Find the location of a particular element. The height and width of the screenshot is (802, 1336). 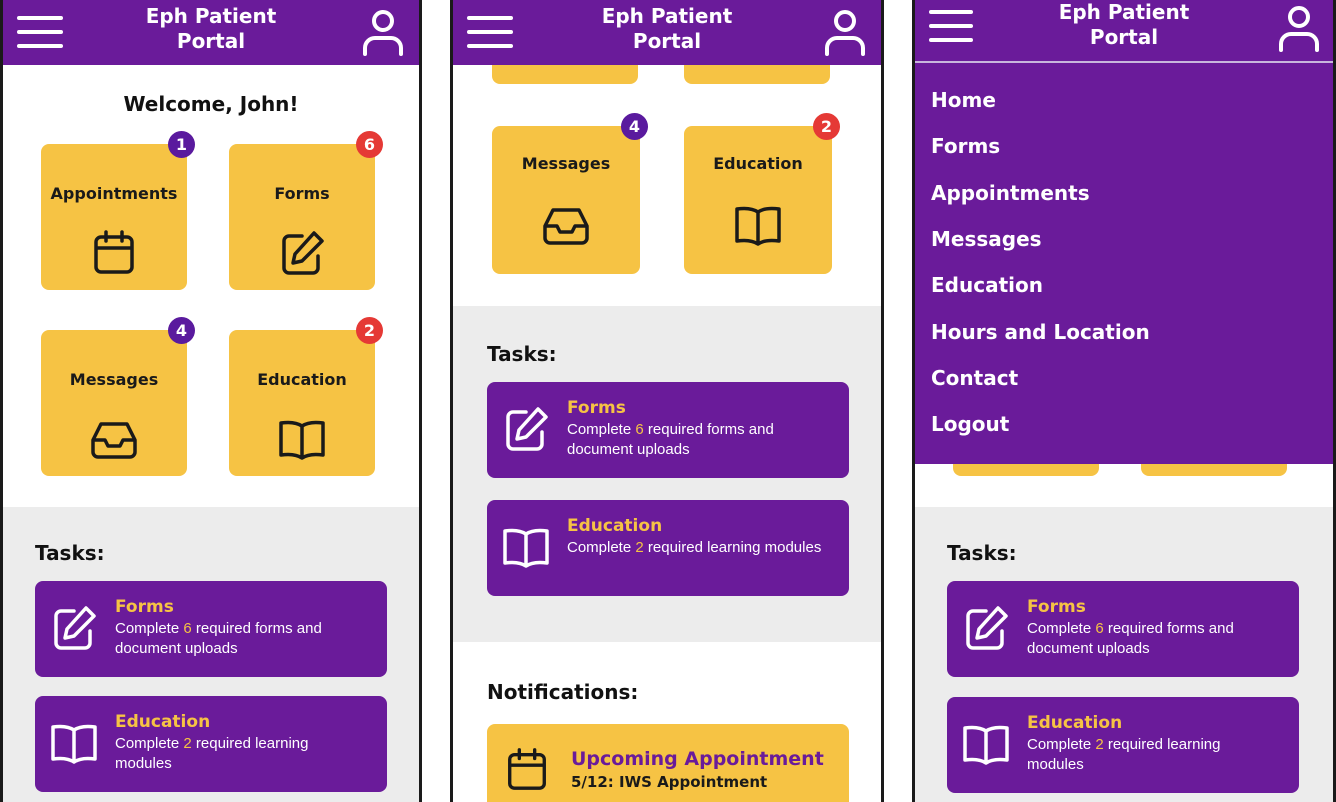

tile-forms: Forms 6 is located at coordinates (306, 210).